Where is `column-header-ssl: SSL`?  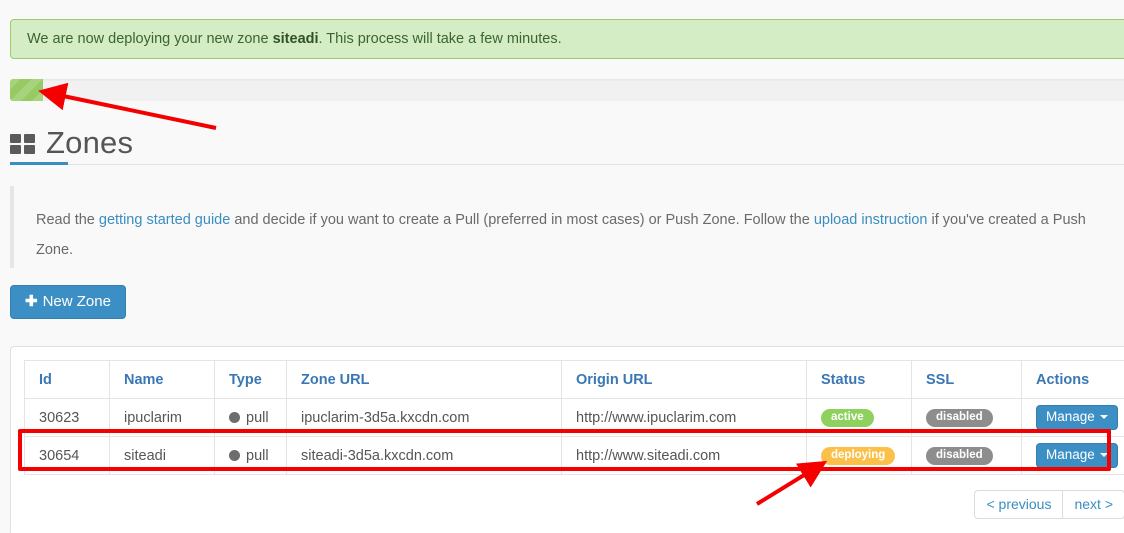 column-header-ssl: SSL is located at coordinates (966, 379).